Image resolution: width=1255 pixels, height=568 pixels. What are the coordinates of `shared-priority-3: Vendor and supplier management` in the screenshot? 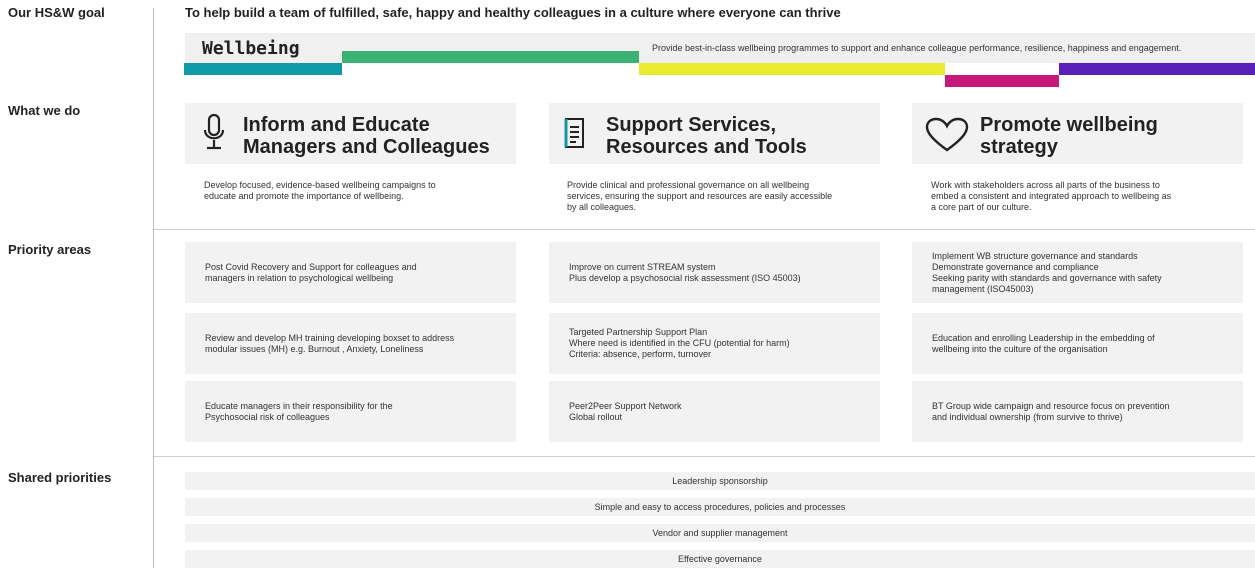 It's located at (720, 533).